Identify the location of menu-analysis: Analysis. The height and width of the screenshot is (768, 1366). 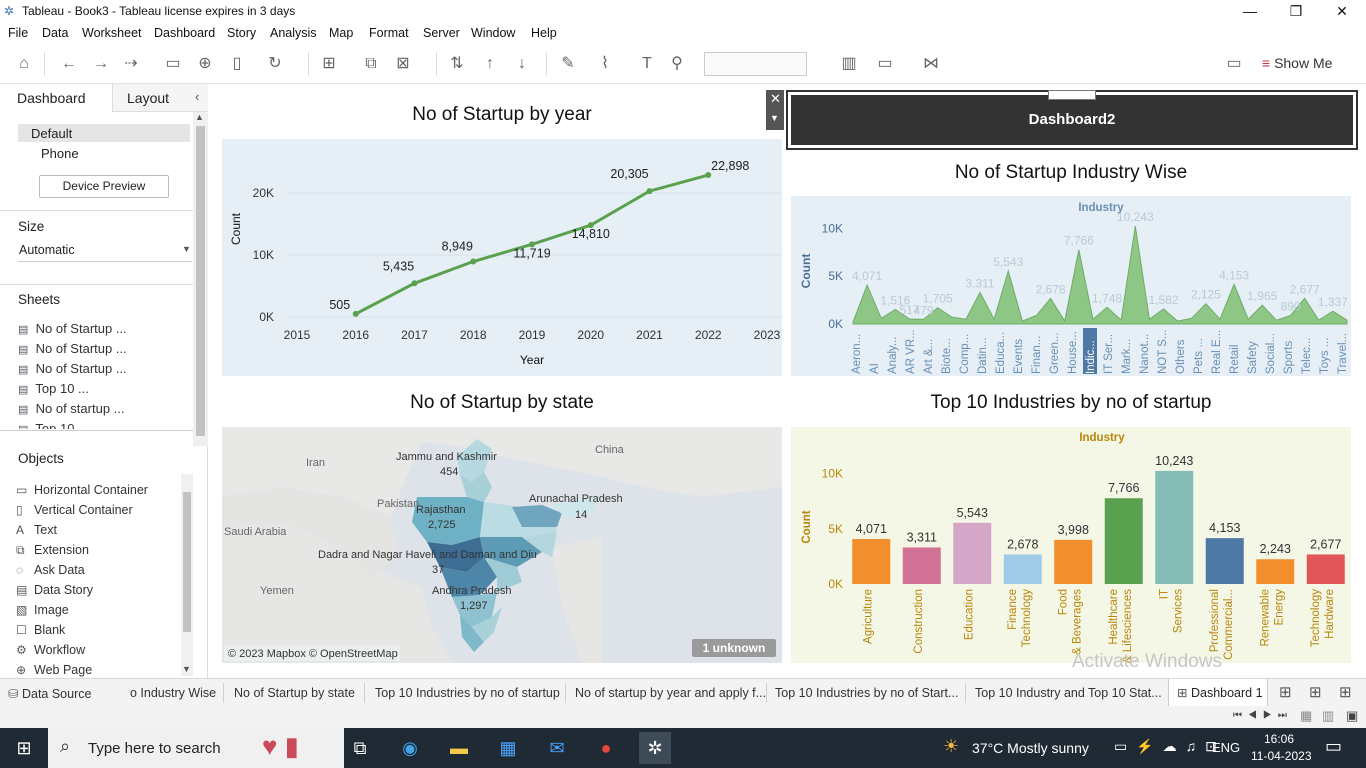
(293, 33).